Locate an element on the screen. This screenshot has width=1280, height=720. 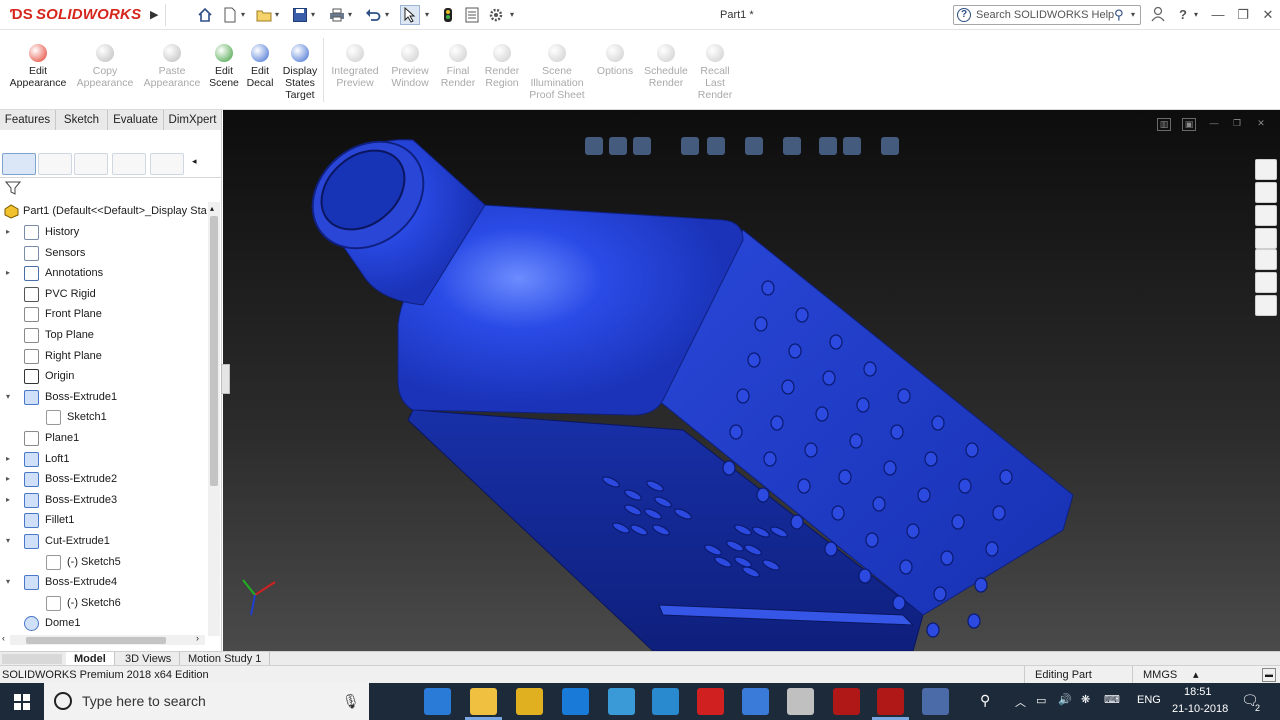
tab-sketch: Sketch is located at coordinates (82, 120).